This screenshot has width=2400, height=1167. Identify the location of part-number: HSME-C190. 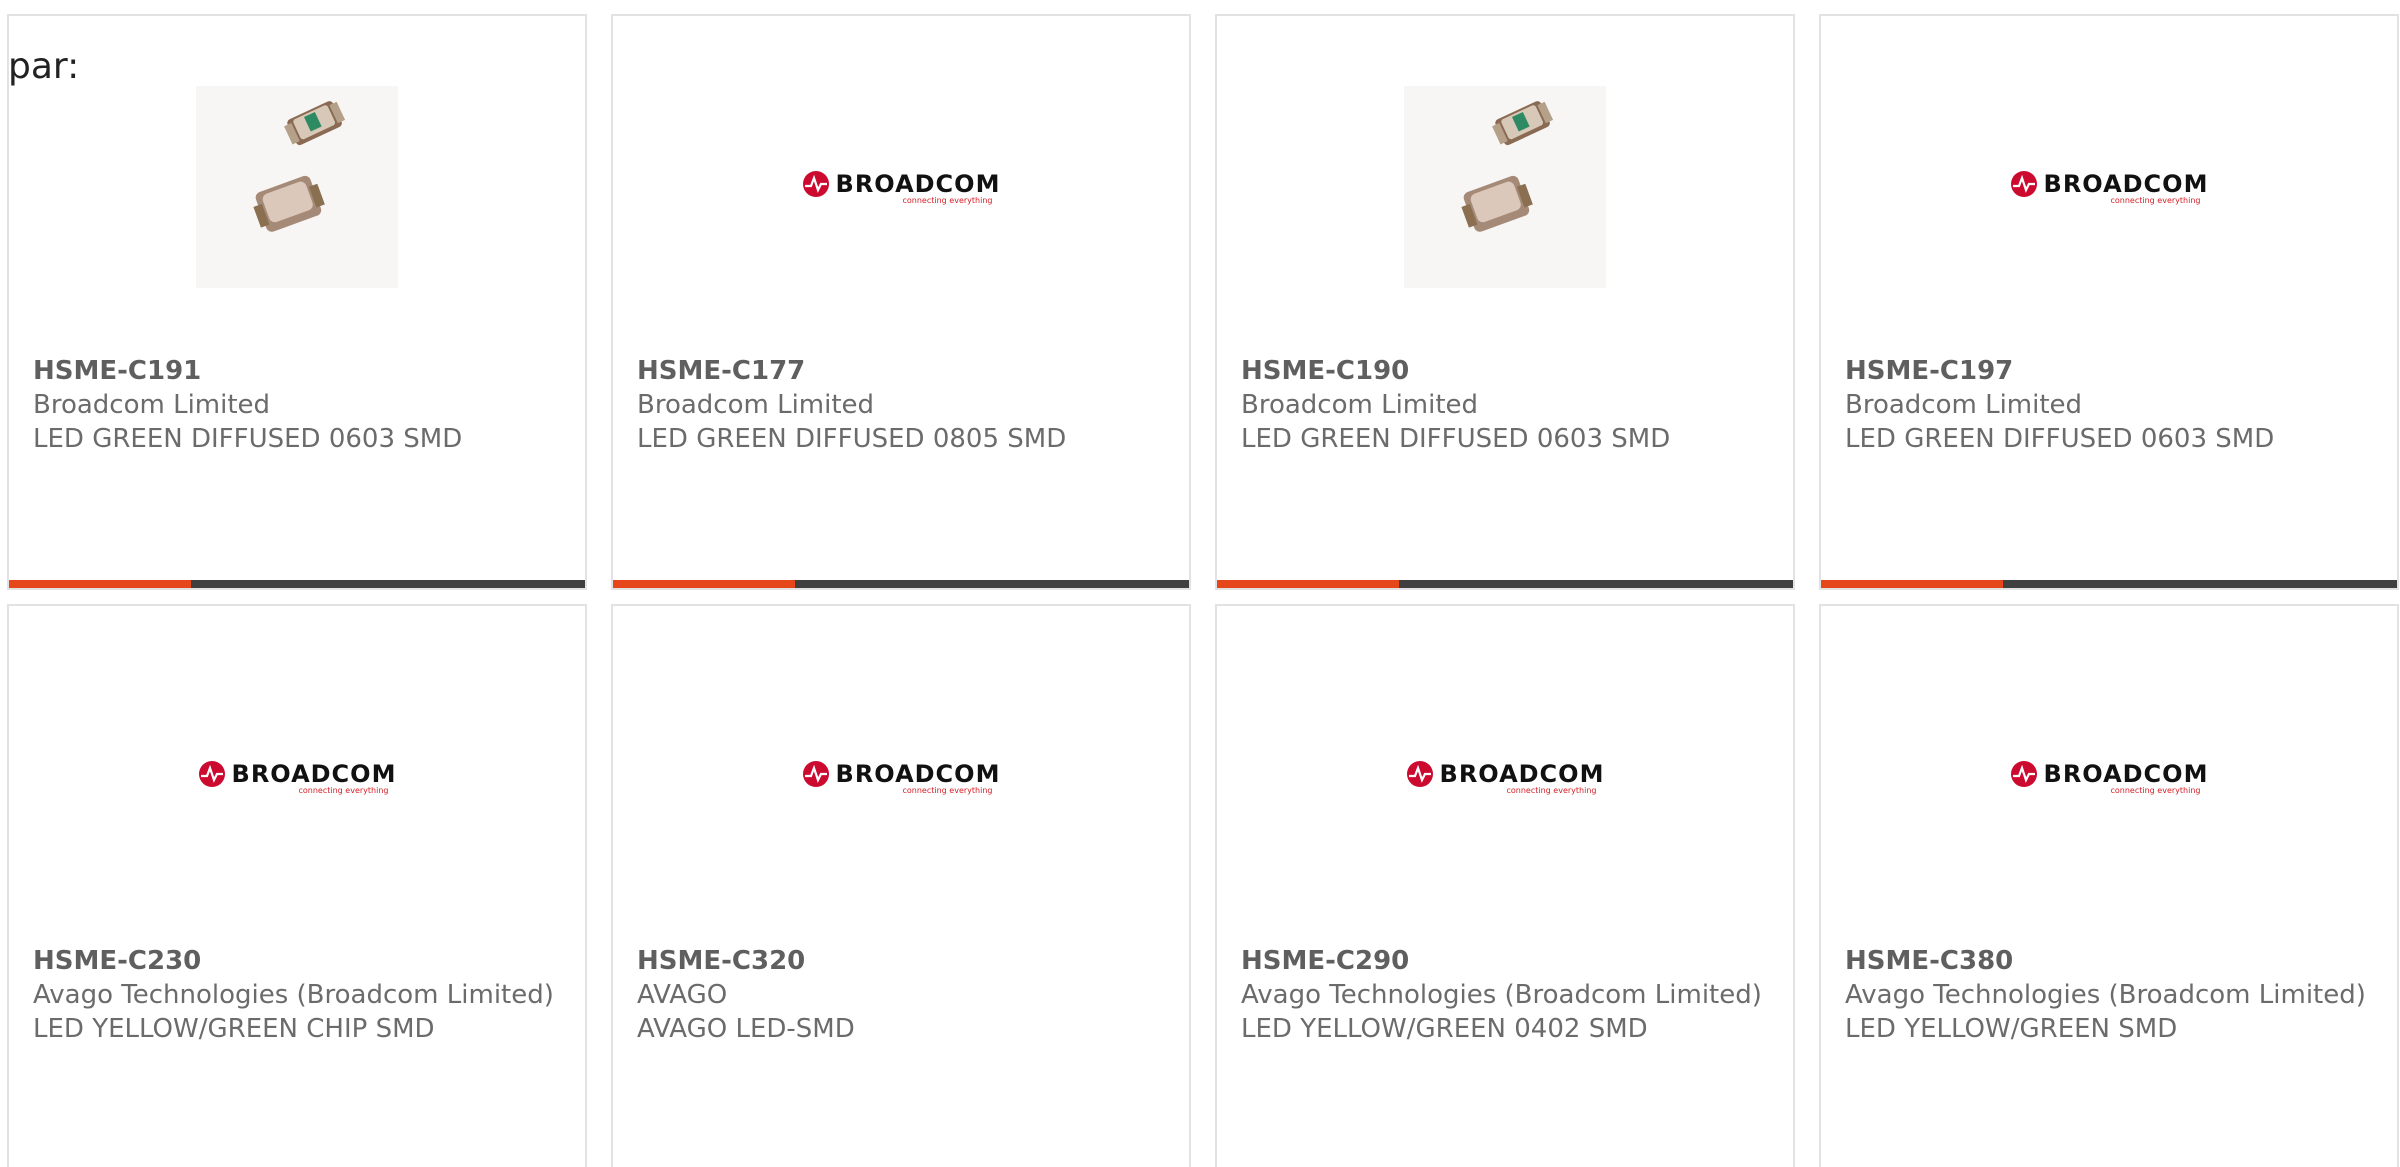
(1505, 371).